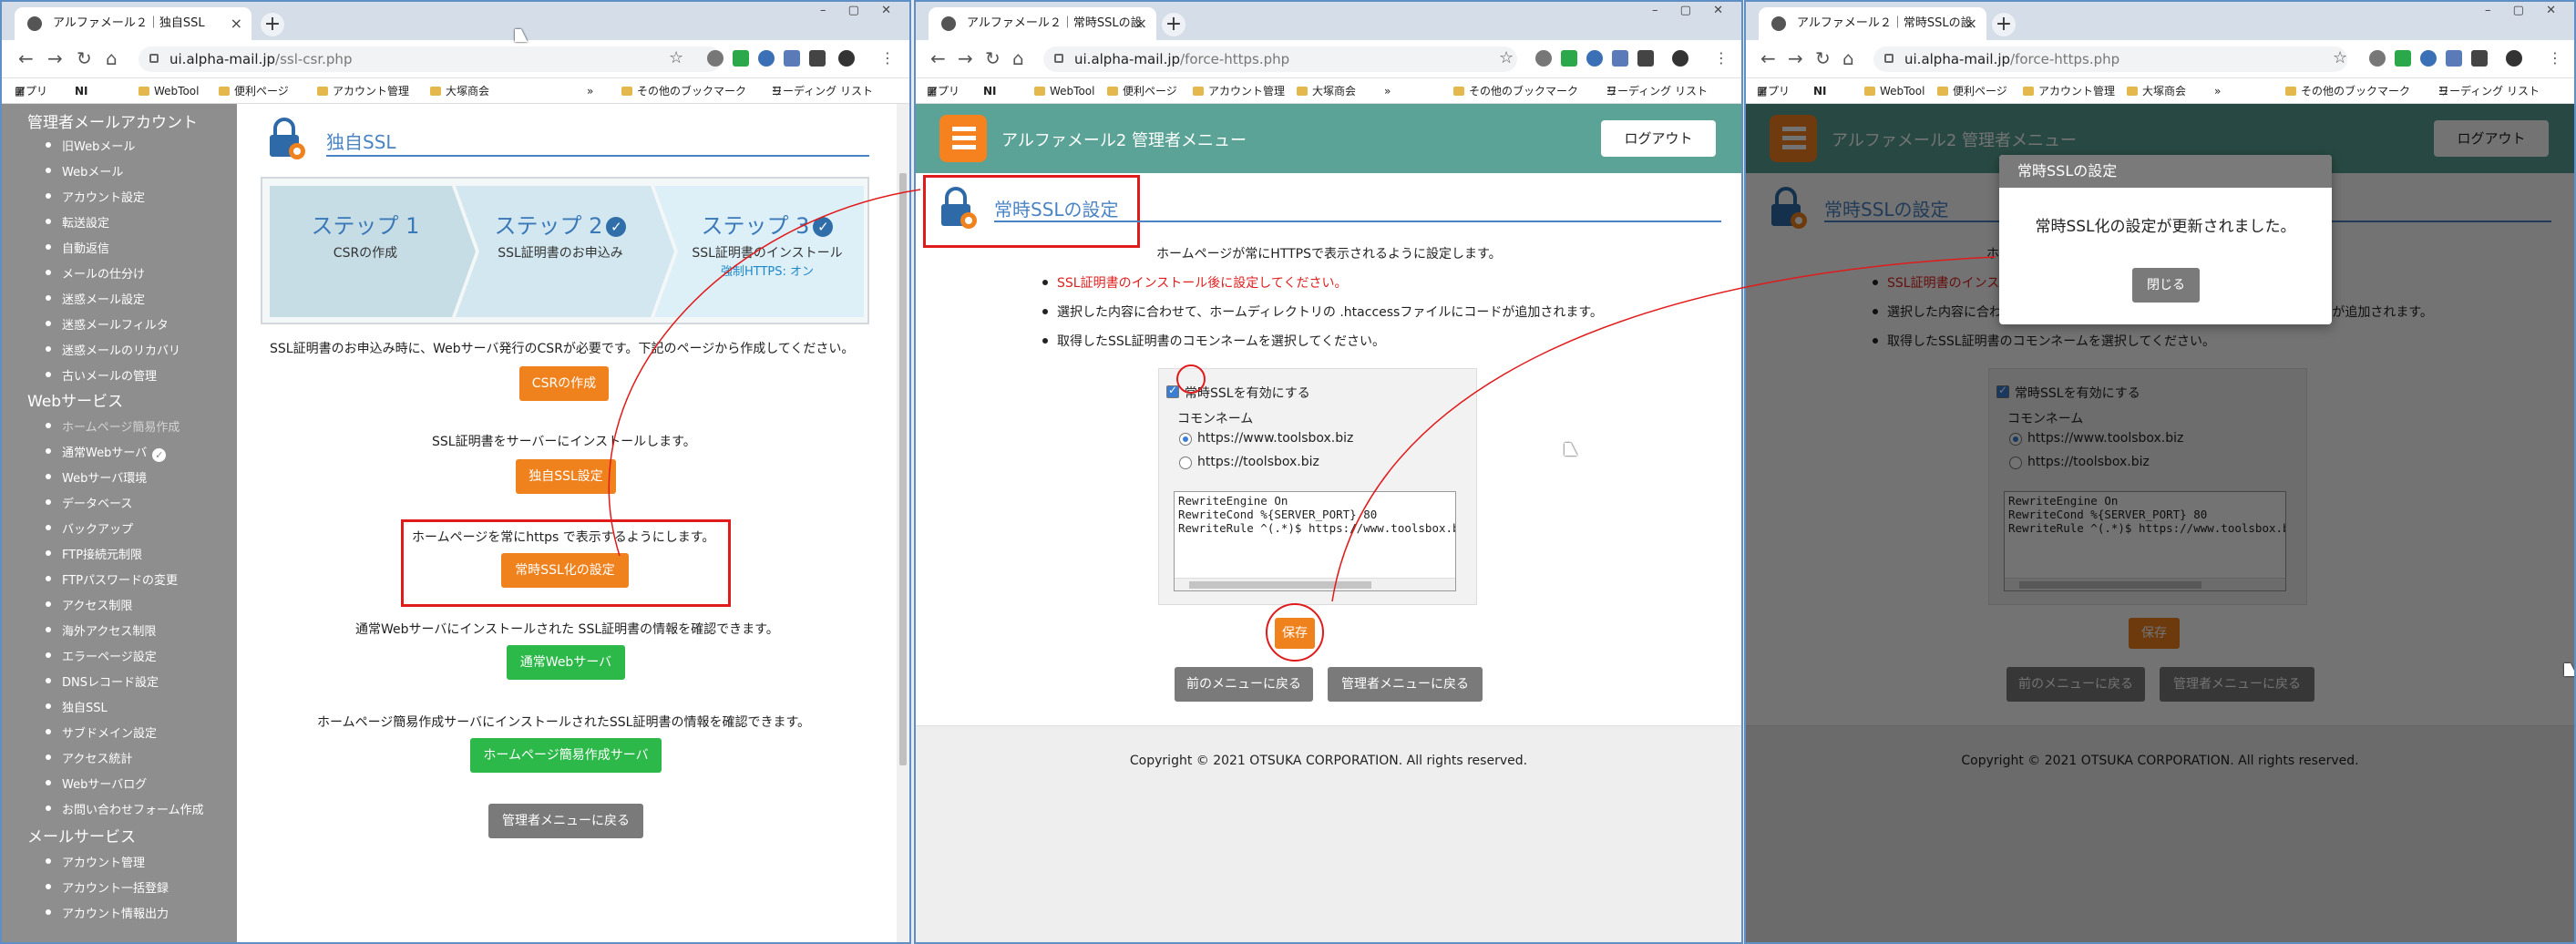 The height and width of the screenshot is (944, 2576). Describe the element at coordinates (101, 375) in the screenshot. I see `sidebar-item: 古いメールの管理` at that location.